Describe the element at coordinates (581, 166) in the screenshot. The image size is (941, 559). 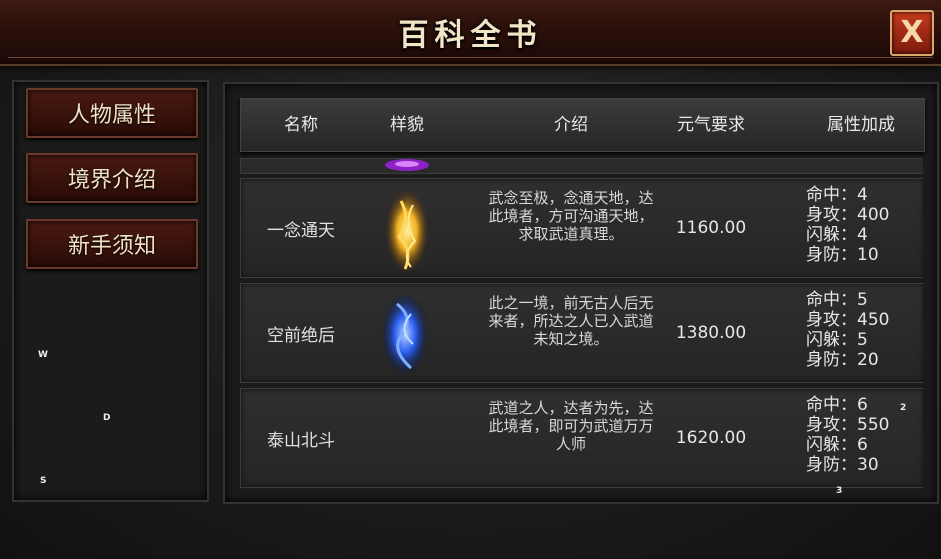
I see `table-row-partial` at that location.